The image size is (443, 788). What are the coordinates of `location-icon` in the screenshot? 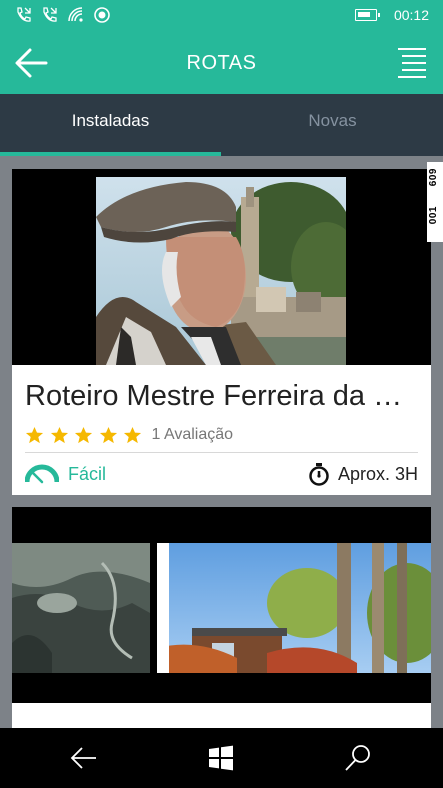 It's located at (102, 15).